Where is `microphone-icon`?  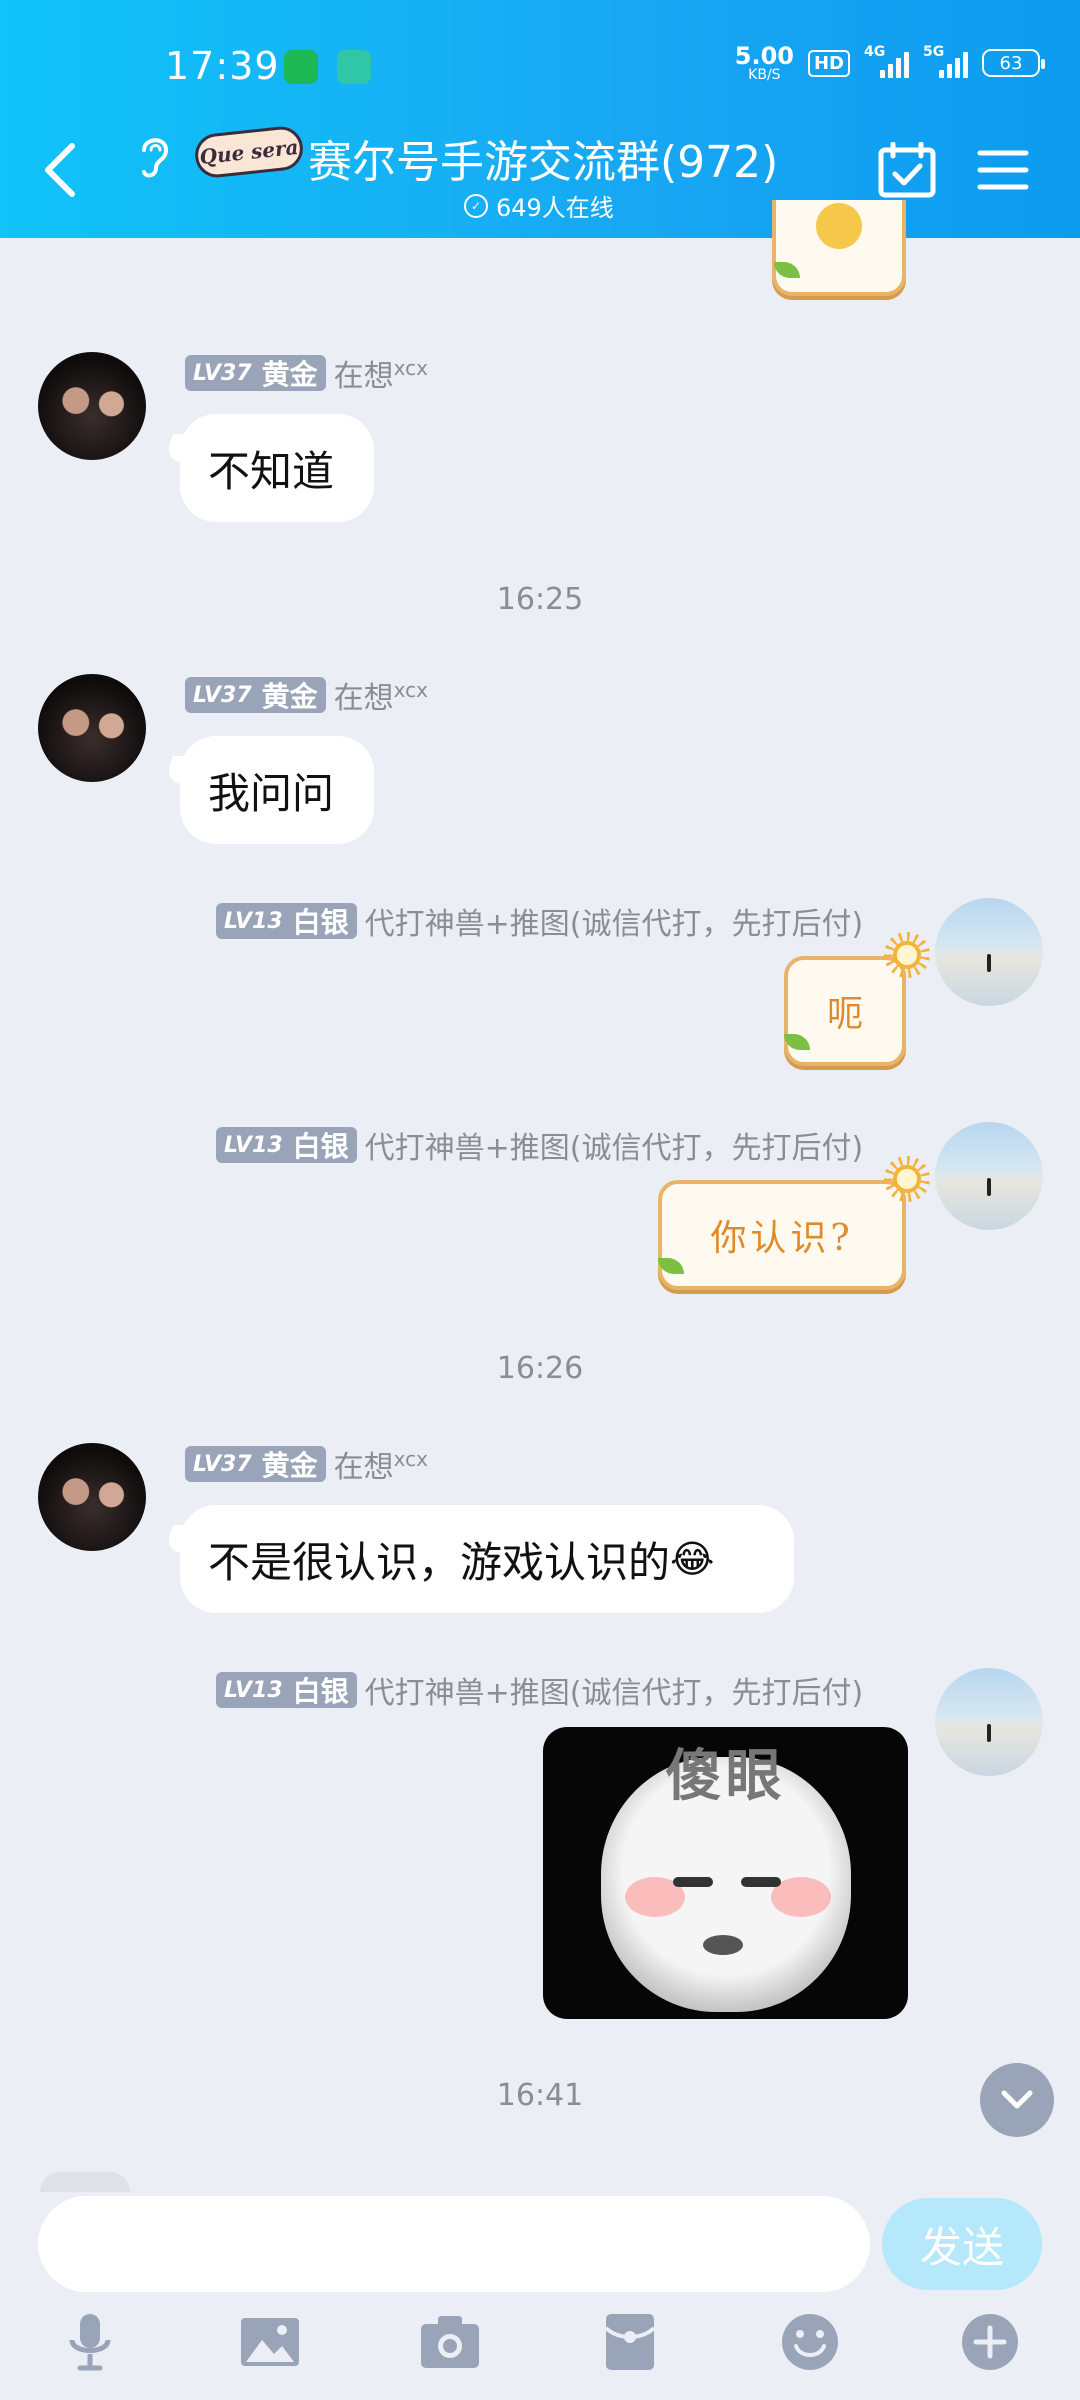
microphone-icon is located at coordinates (90, 2342).